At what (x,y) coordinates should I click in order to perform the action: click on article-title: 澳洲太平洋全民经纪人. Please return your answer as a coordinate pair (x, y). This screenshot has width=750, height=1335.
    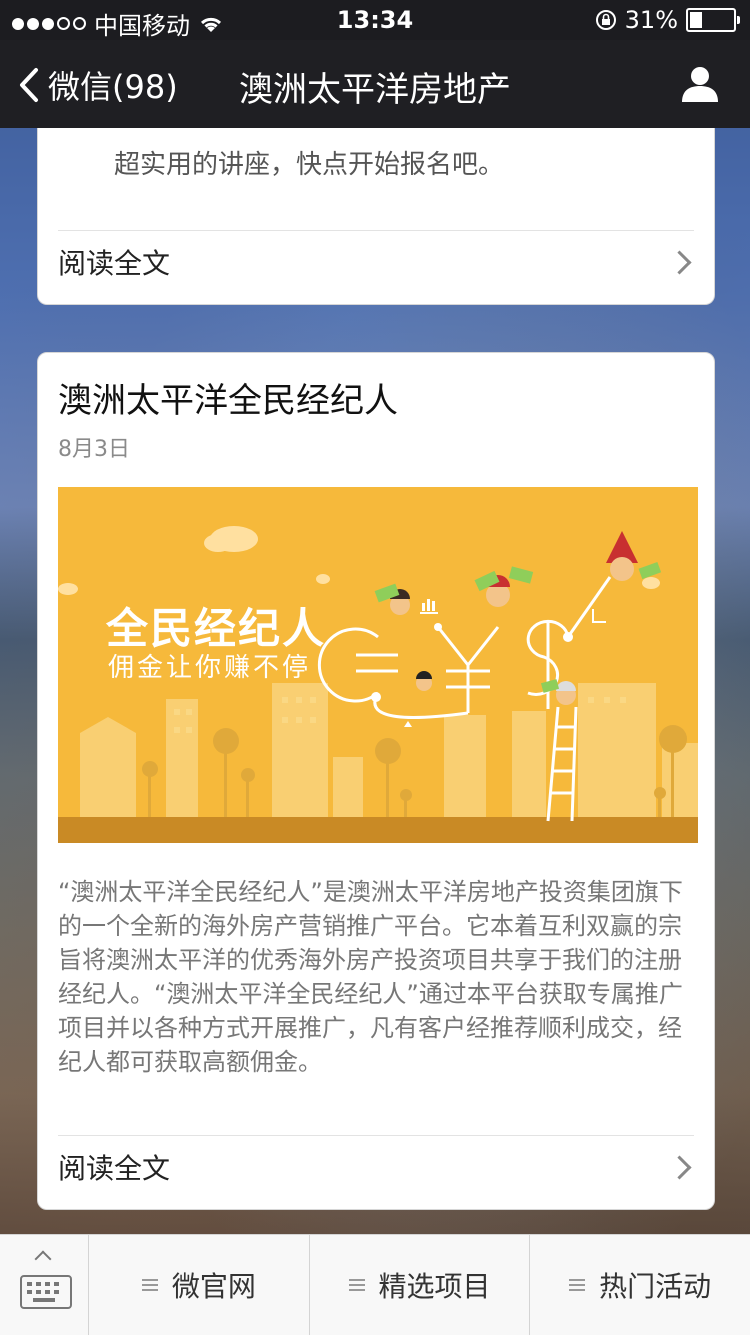
    Looking at the image, I should click on (228, 401).